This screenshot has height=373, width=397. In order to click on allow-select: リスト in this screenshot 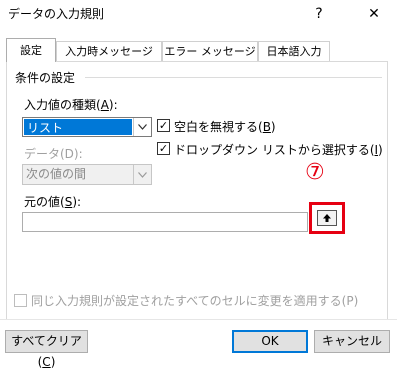, I will do `click(87, 127)`.